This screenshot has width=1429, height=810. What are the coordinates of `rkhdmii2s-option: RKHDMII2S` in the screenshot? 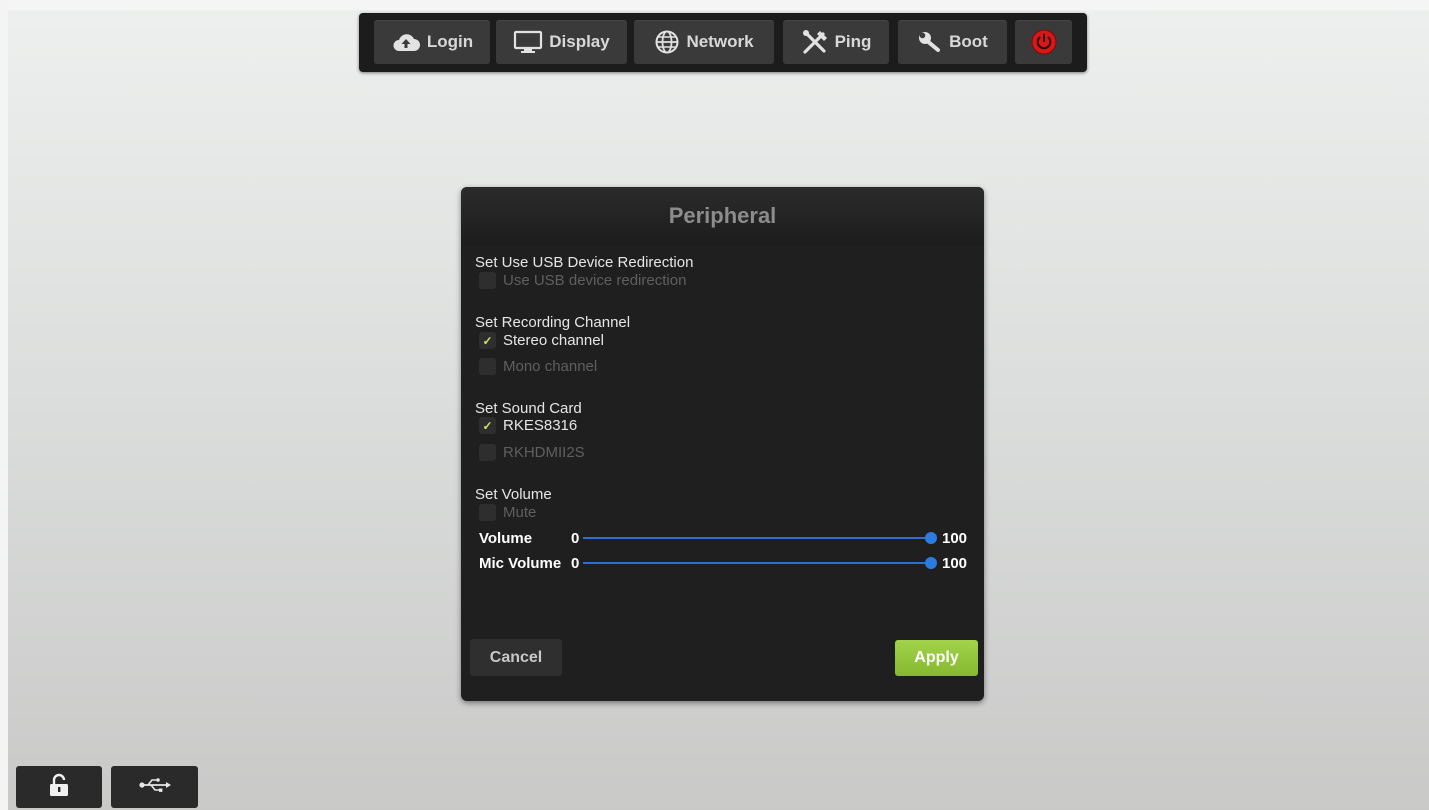 It's located at (532, 452).